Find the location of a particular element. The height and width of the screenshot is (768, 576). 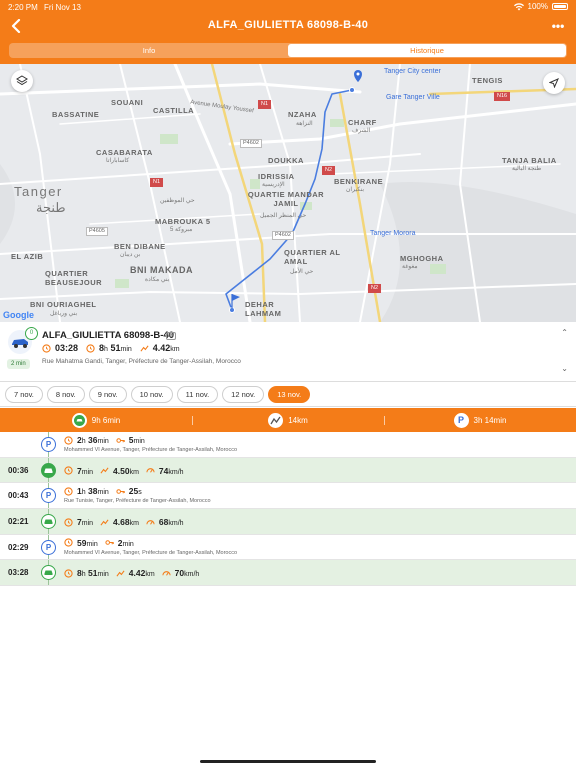

elapsed-badge: 2 min is located at coordinates (18, 364).